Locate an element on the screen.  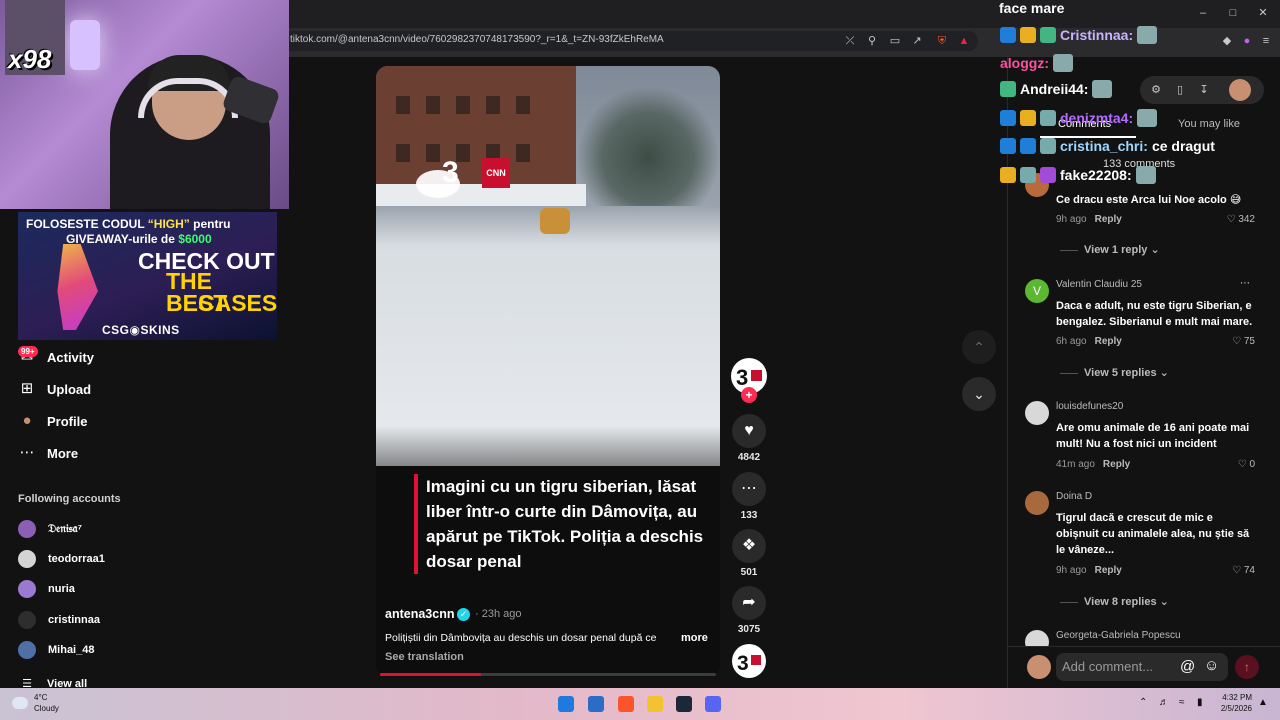
download-icon: ↧ is located at coordinates (1204, 90).